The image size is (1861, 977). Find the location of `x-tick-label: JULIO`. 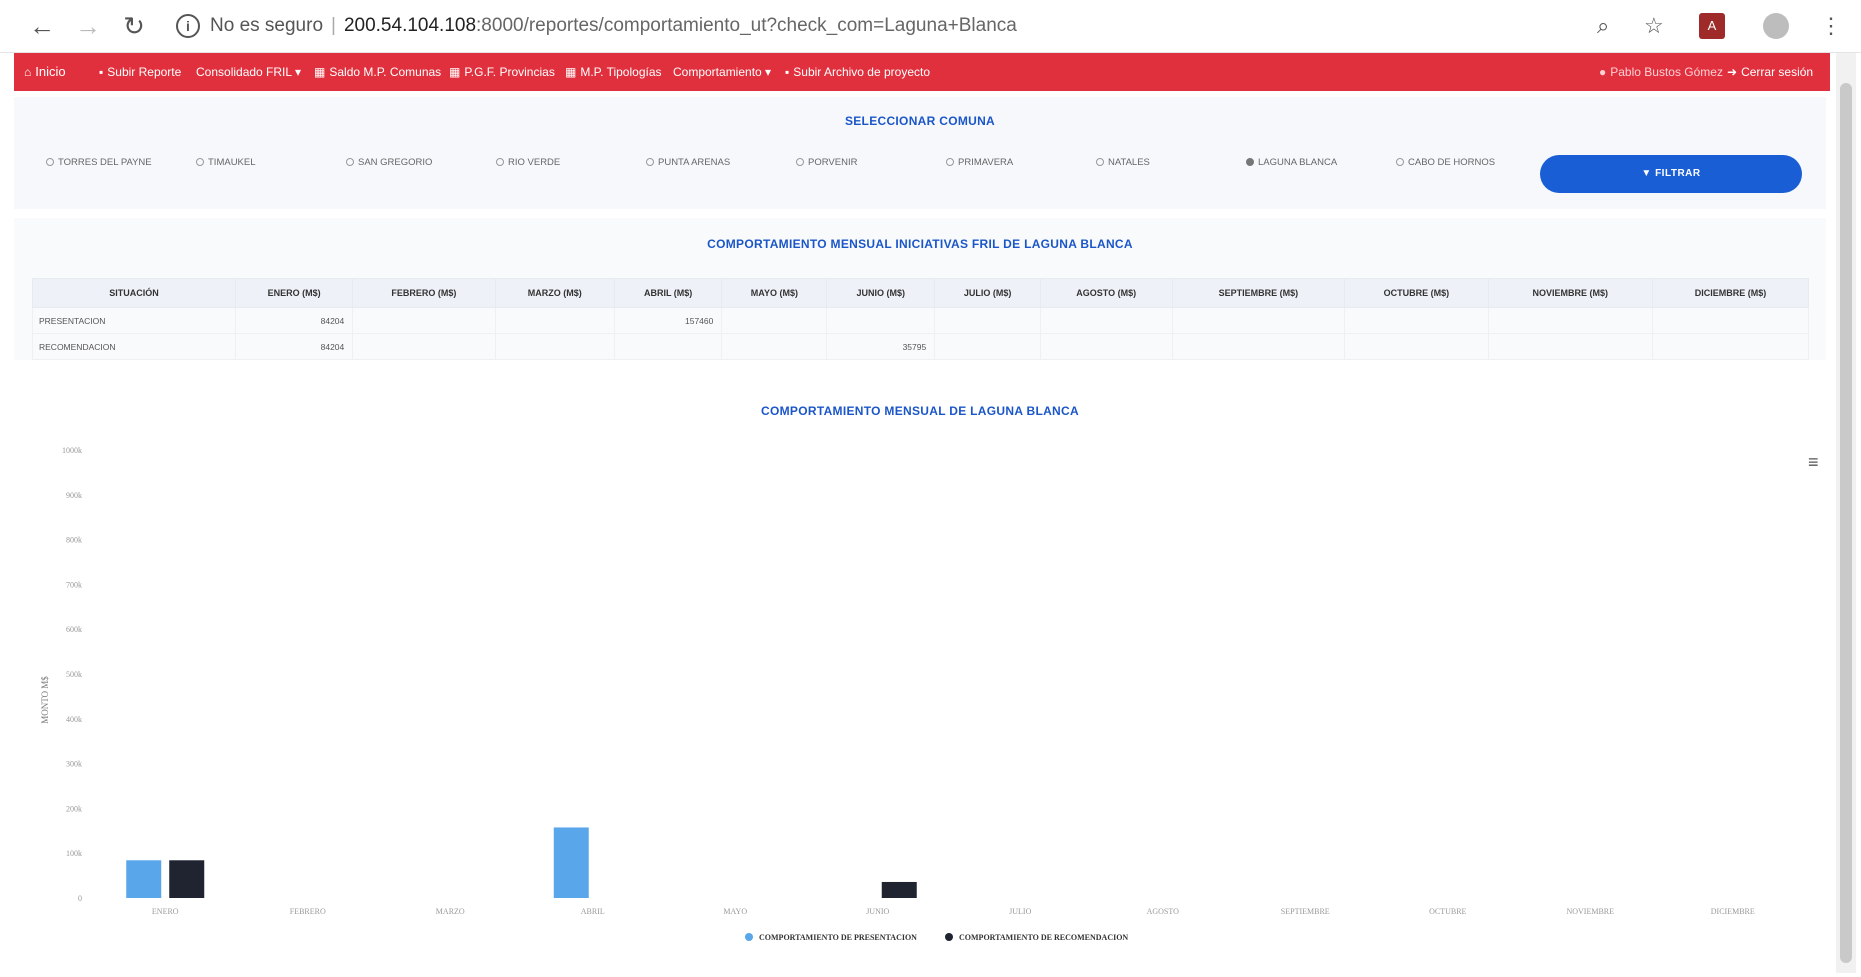

x-tick-label: JULIO is located at coordinates (1020, 911).